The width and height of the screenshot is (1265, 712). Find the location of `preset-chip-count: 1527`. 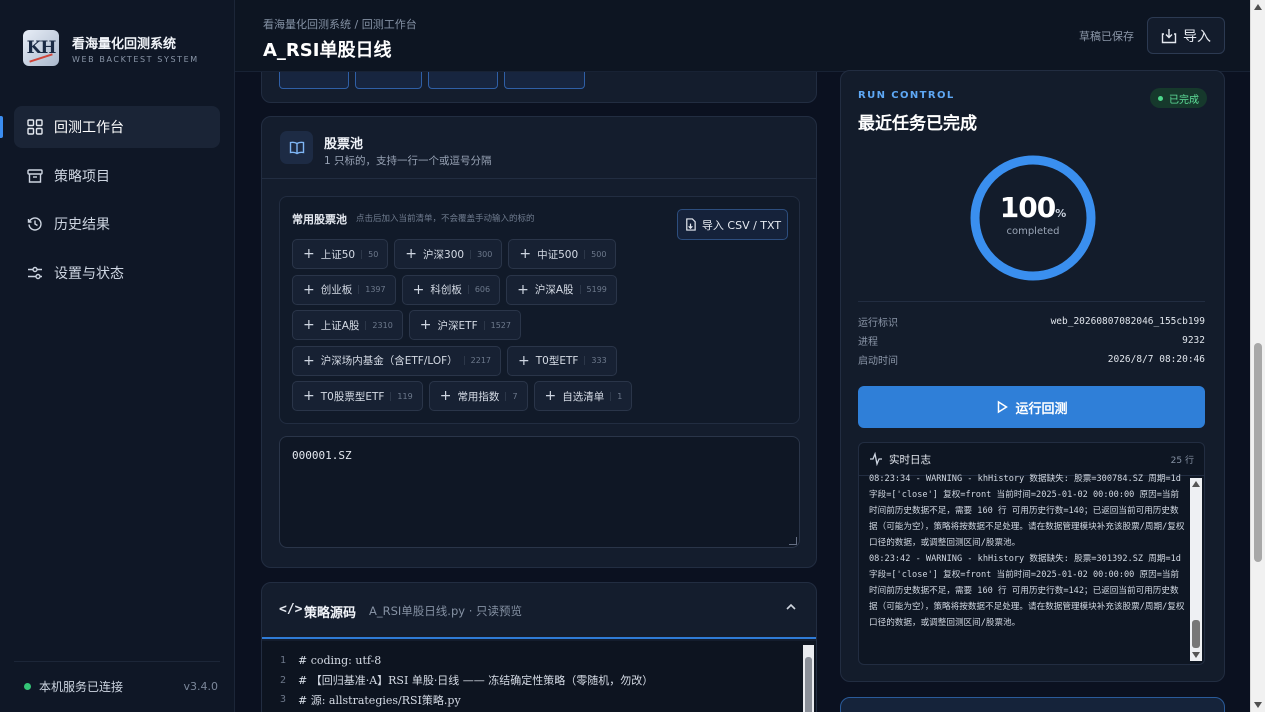

preset-chip-count: 1527 is located at coordinates (497, 325).